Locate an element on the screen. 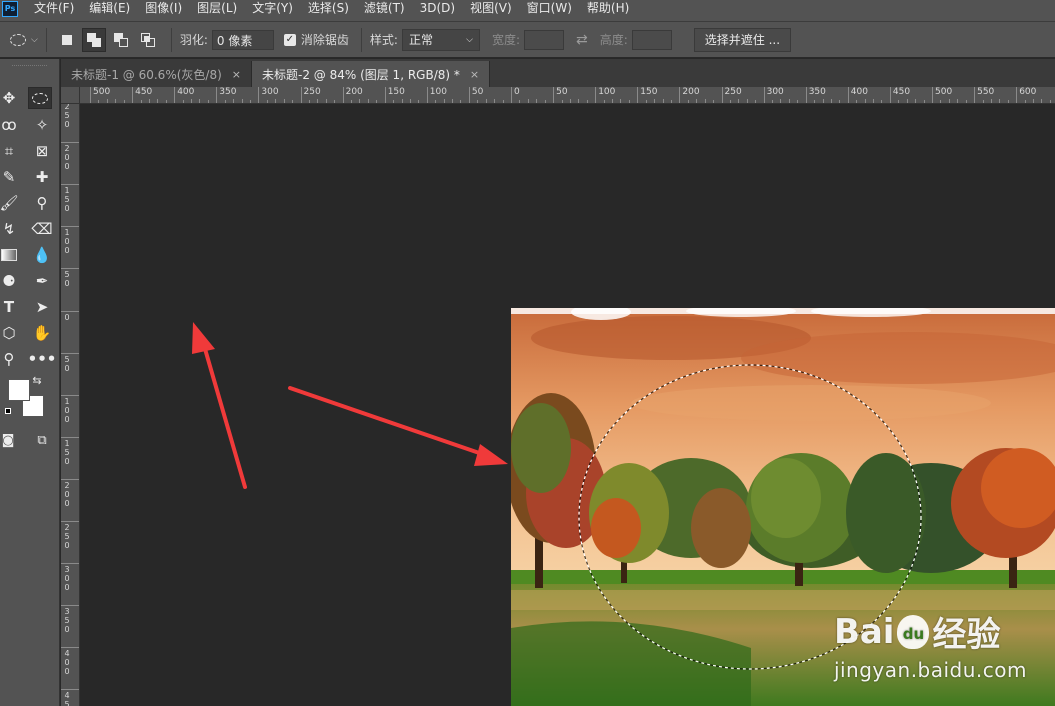  screen-mode-icon: ⧉ is located at coordinates (42, 440).